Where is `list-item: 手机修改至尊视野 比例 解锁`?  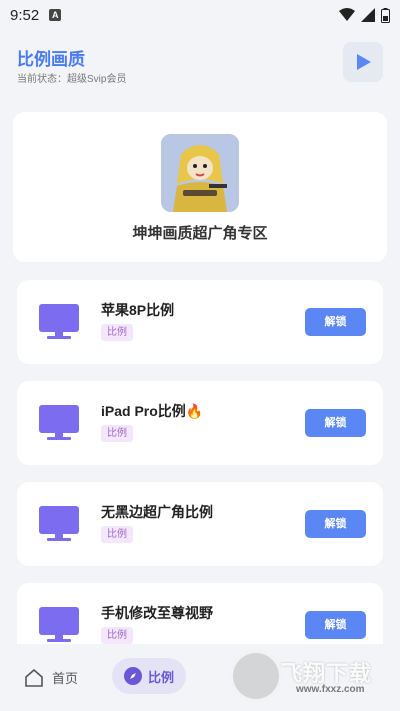
list-item: 手机修改至尊视野 比例 解锁 is located at coordinates (200, 613).